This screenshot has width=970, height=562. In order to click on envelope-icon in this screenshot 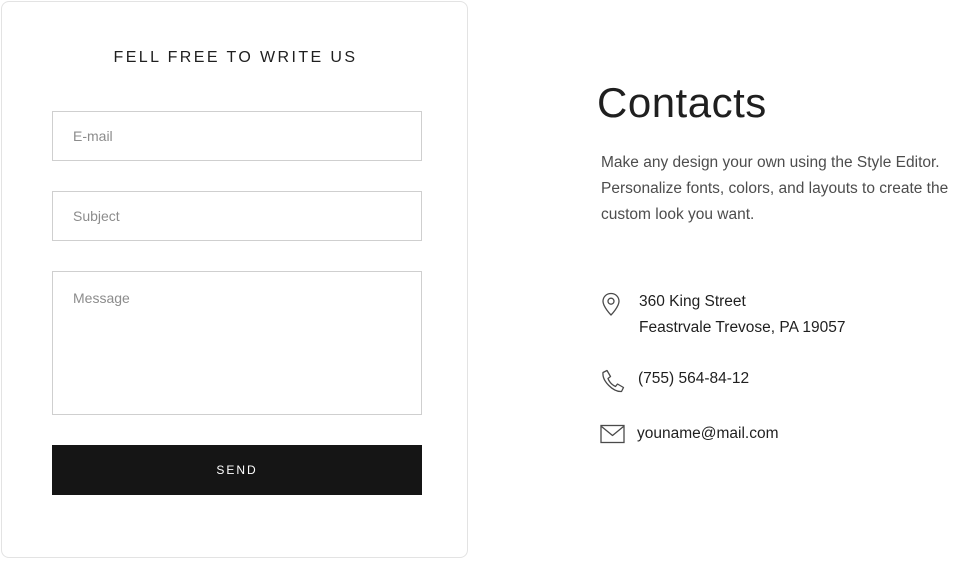, I will do `click(612, 434)`.